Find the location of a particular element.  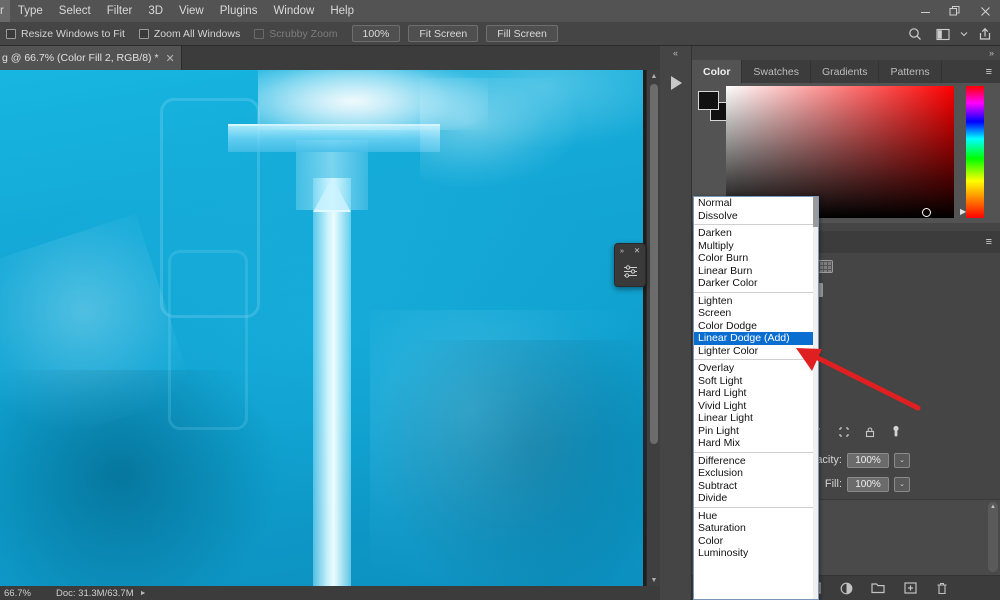

blend-mode-item-linear-dodge-add: Linear Dodge (Add) is located at coordinates (756, 338).